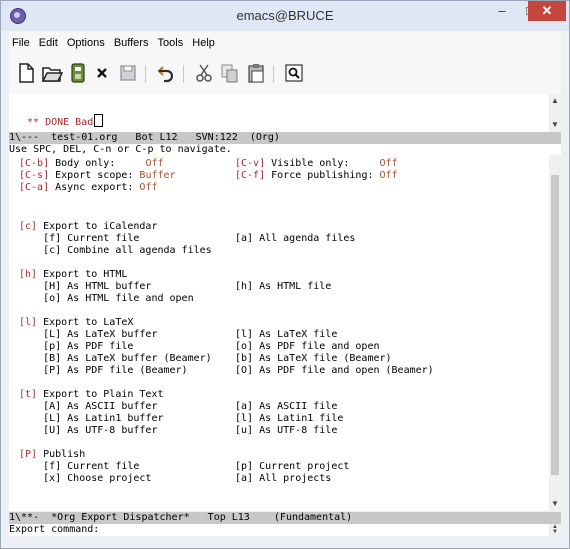  What do you see at coordinates (88, 226) in the screenshot?
I see `section-heading: [c] Export to iCalendar` at bounding box center [88, 226].